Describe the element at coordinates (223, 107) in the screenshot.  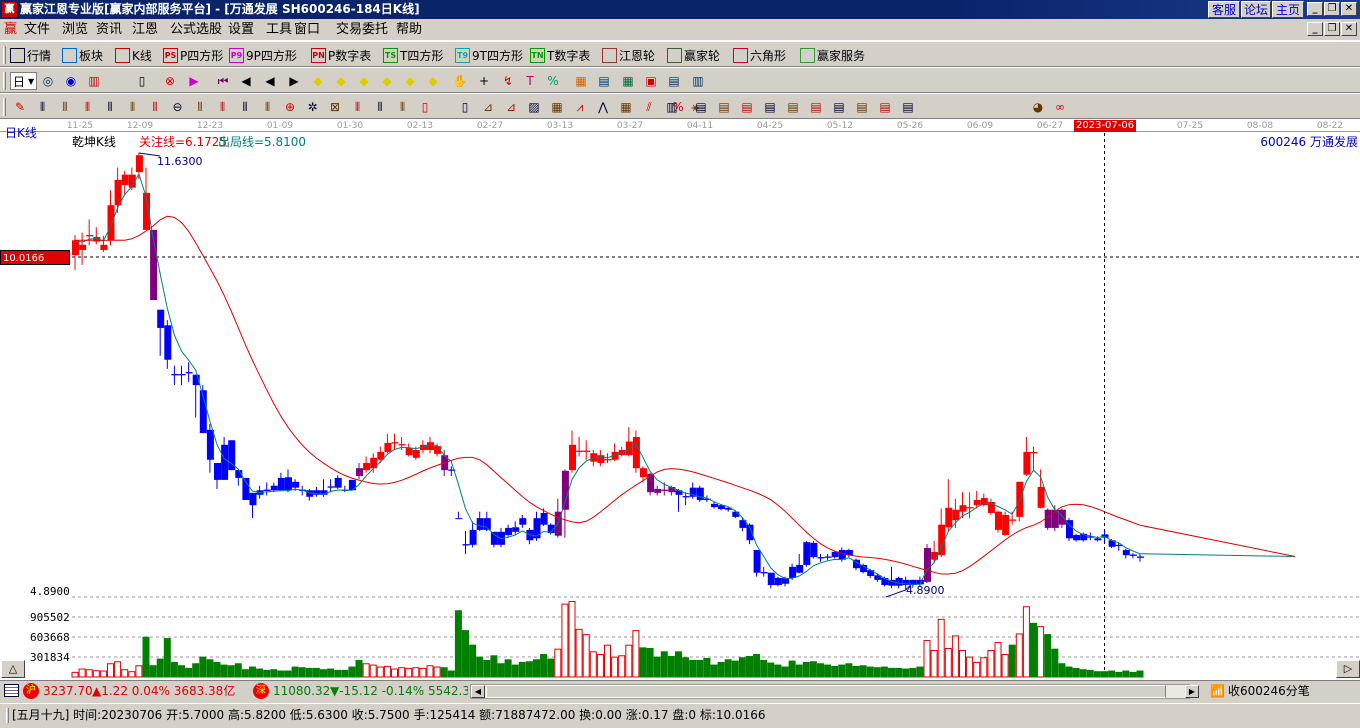
I see `bars2-icon: ⦀` at that location.